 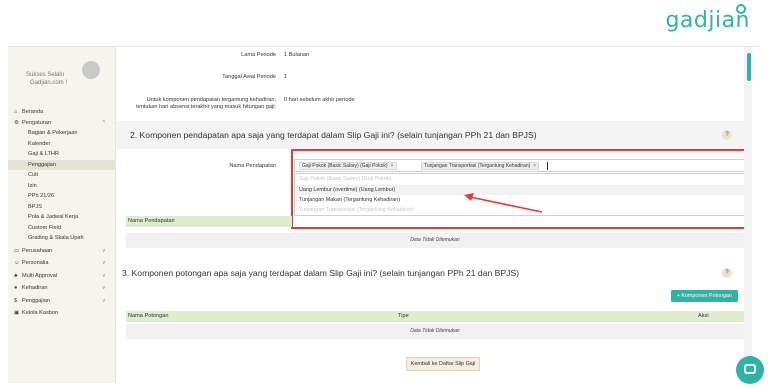 I want to click on home-icon: ⌂, so click(x=16, y=112).